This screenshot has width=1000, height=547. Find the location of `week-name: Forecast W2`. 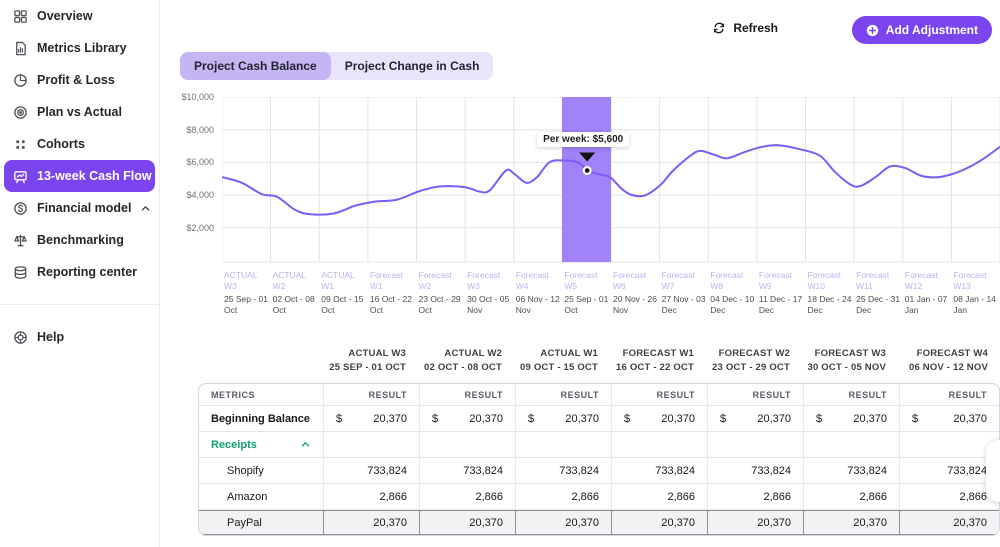

week-name: Forecast W2 is located at coordinates (435, 281).